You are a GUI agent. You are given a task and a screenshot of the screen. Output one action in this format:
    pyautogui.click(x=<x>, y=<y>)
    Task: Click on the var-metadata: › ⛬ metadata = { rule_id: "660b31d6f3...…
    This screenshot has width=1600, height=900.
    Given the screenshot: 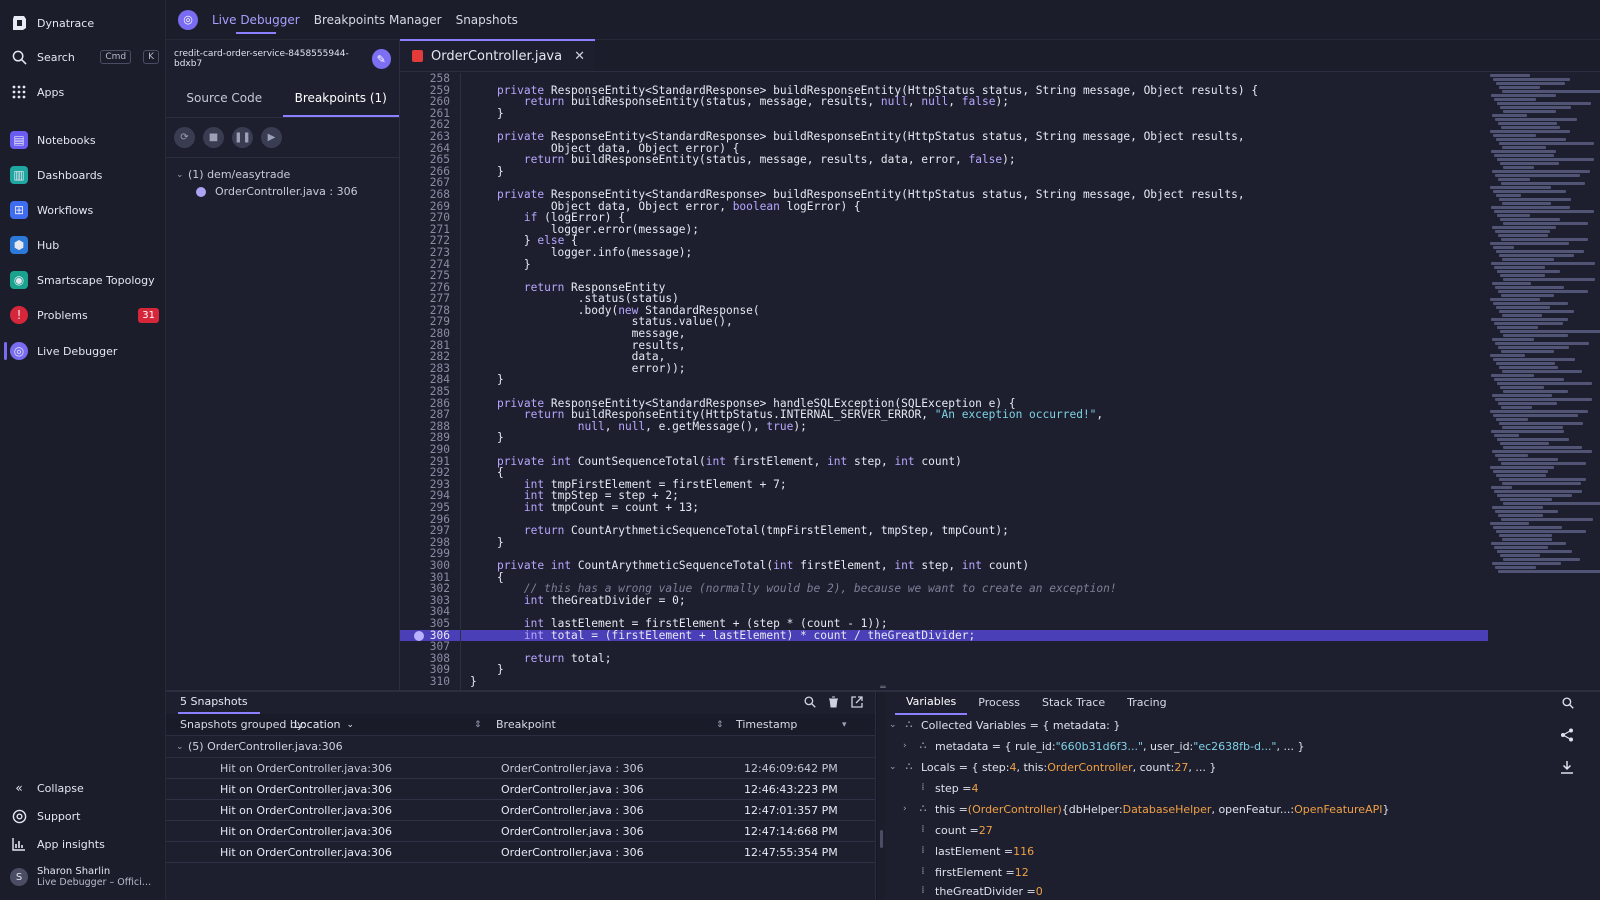 What is the action you would take?
    pyautogui.click(x=1103, y=746)
    